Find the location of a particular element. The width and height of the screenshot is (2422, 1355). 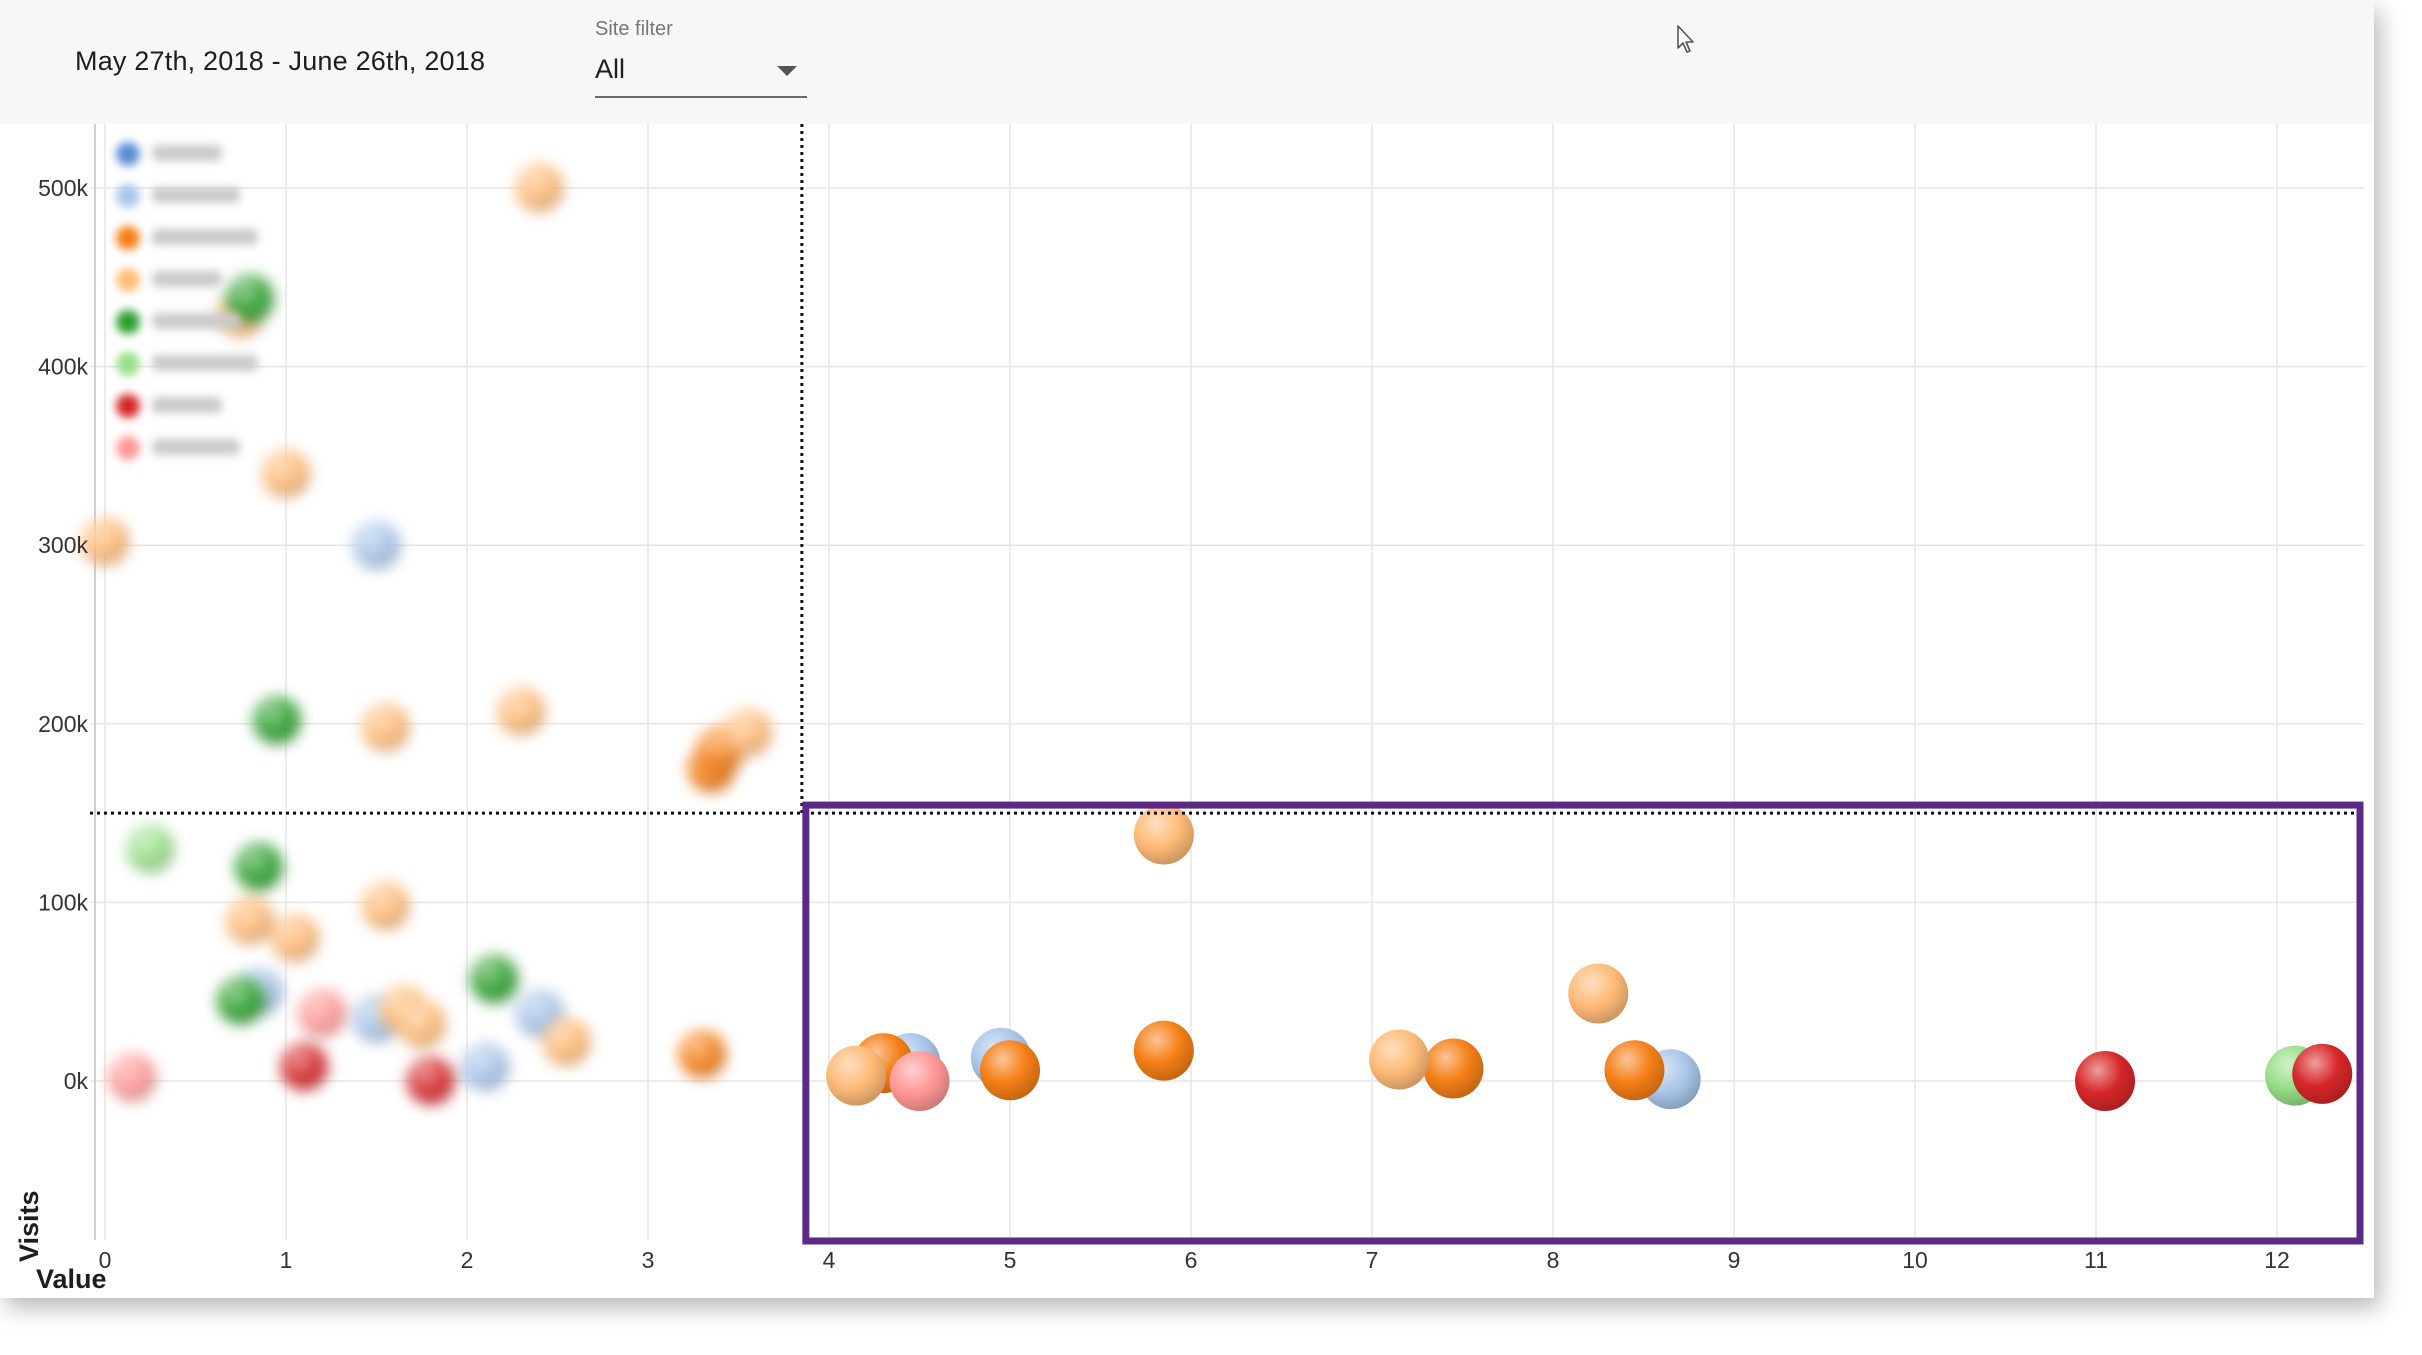

visible-points is located at coordinates (1589, 957).